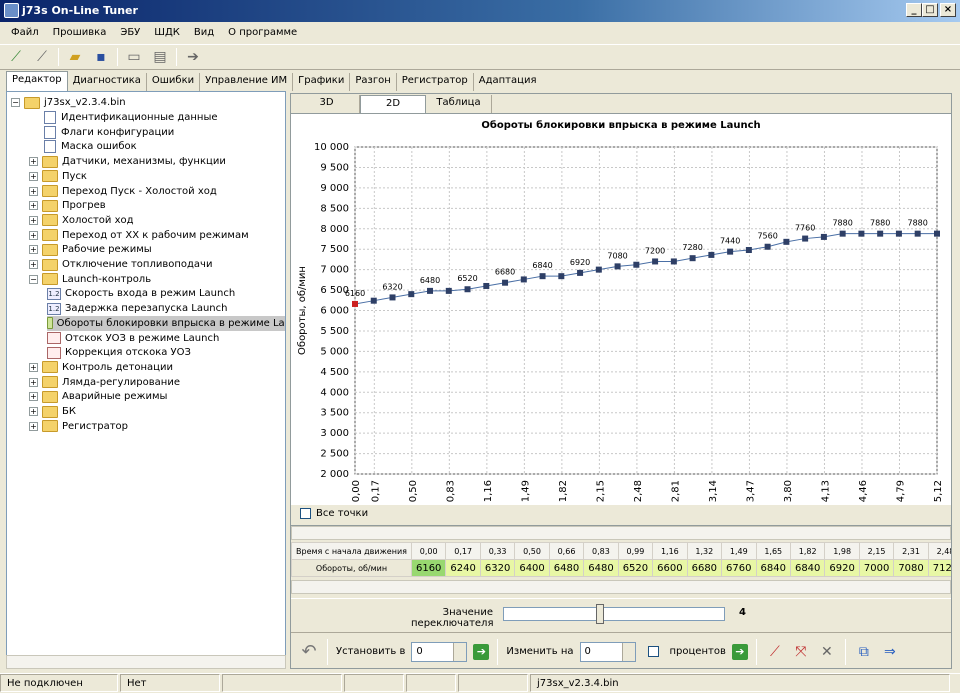 The height and width of the screenshot is (693, 960). Describe the element at coordinates (16, 57) in the screenshot. I see `connect-icon: ⟋` at that location.